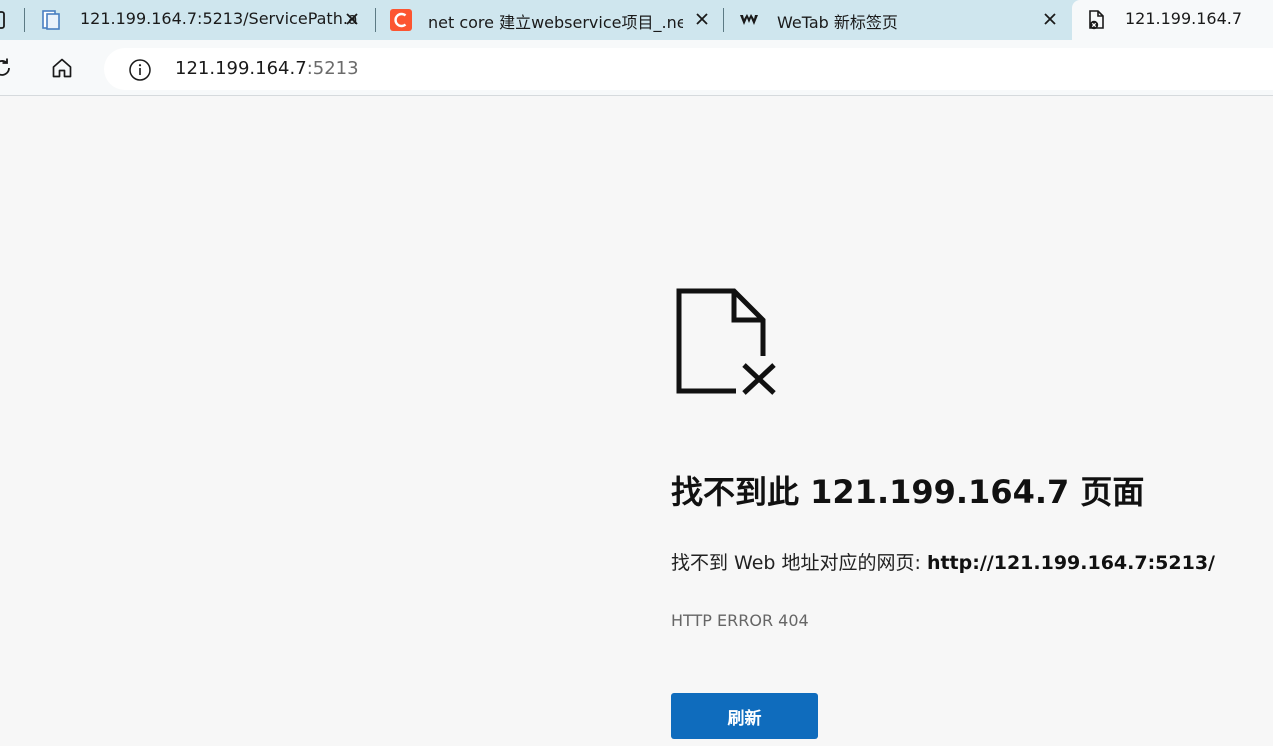 This screenshot has width=1273, height=746. I want to click on site-info-button, so click(140, 70).